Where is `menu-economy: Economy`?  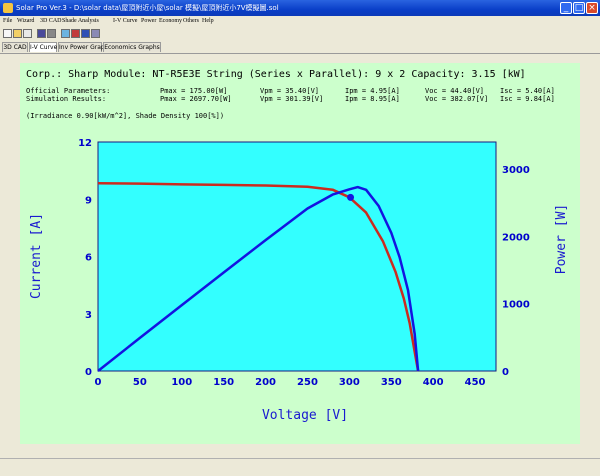 menu-economy: Economy is located at coordinates (170, 21).